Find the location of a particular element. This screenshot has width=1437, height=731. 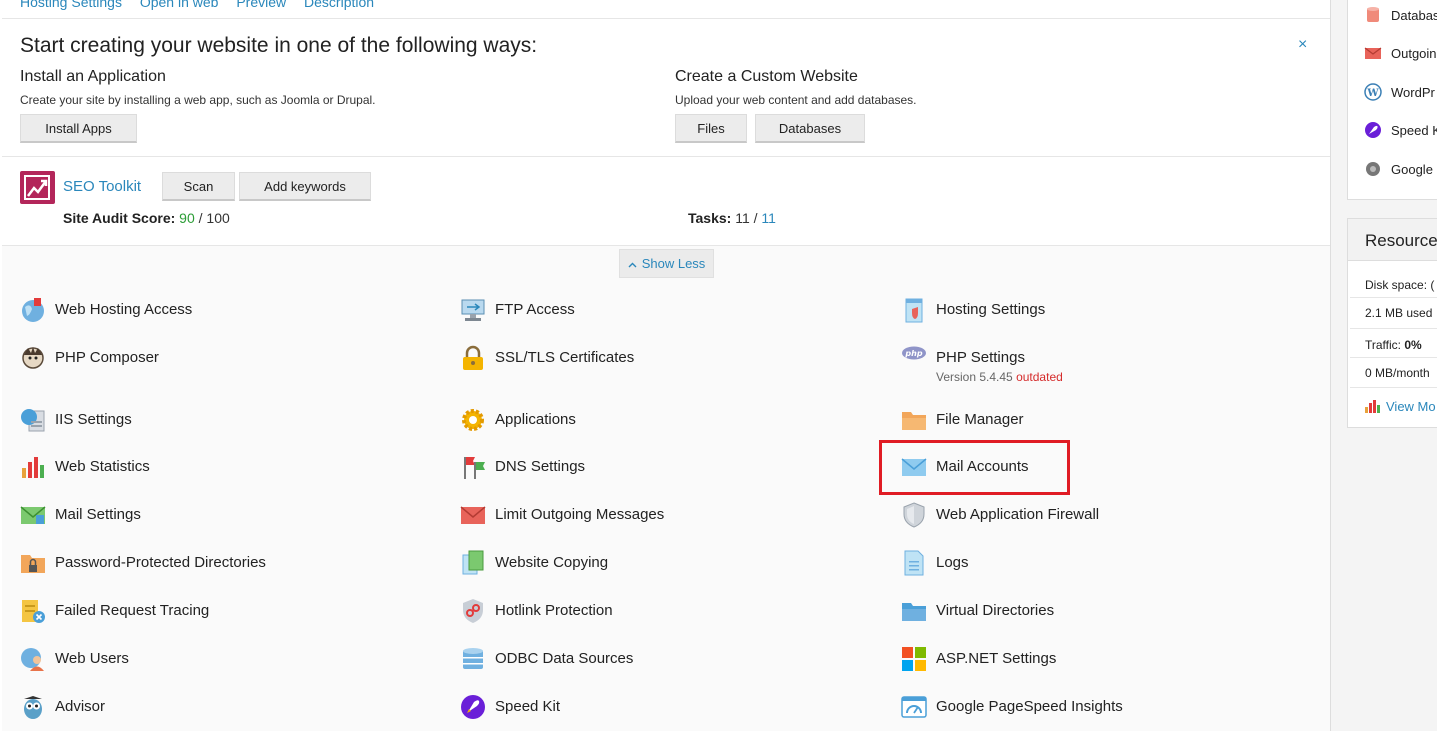

php-icon: php is located at coordinates (914, 353).